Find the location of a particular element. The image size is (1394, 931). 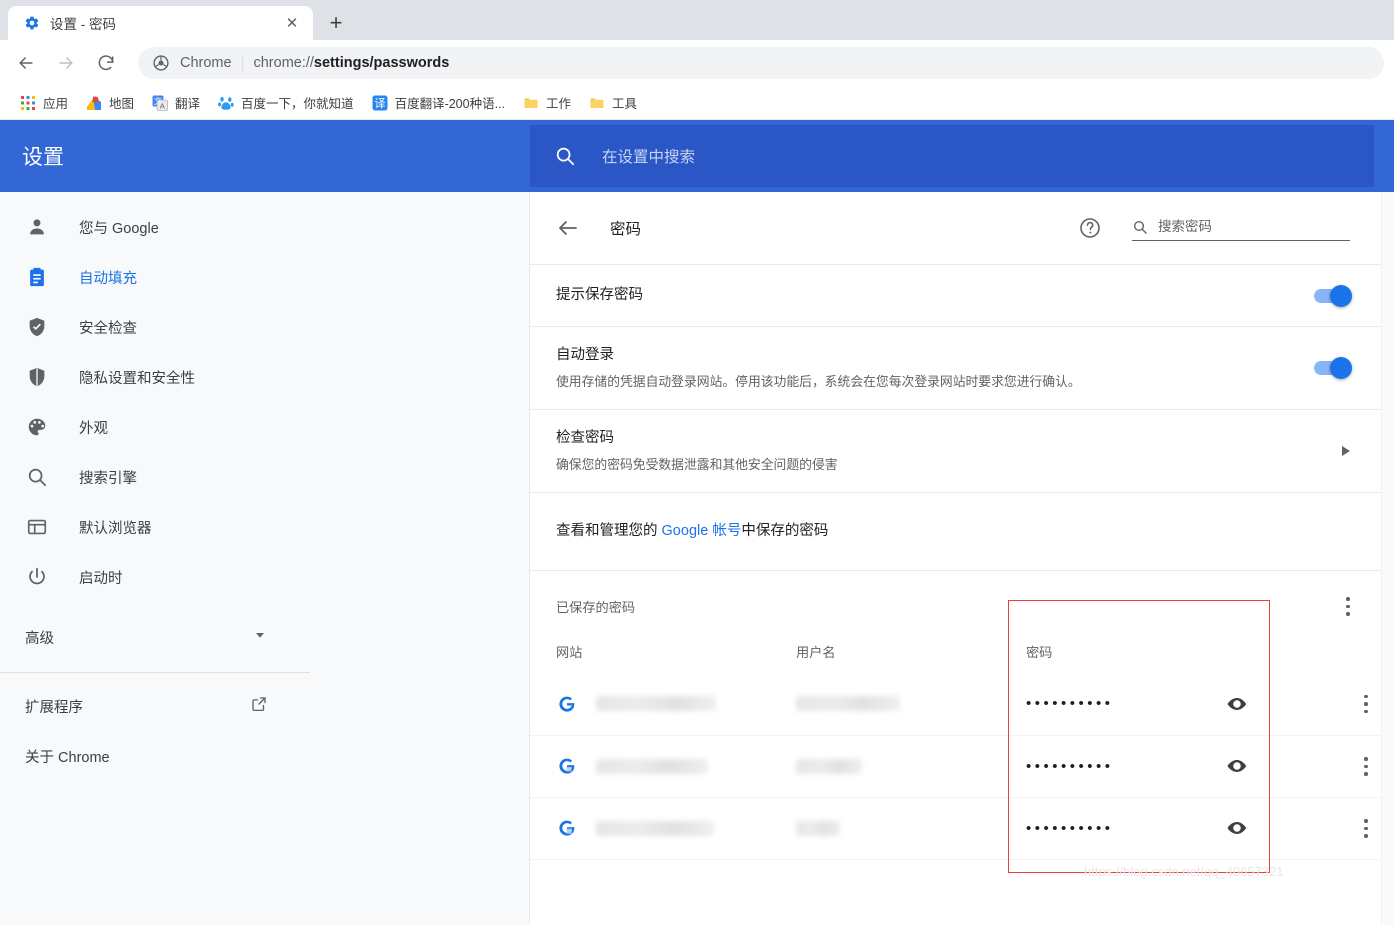

sidebar-divider is located at coordinates (155, 672).